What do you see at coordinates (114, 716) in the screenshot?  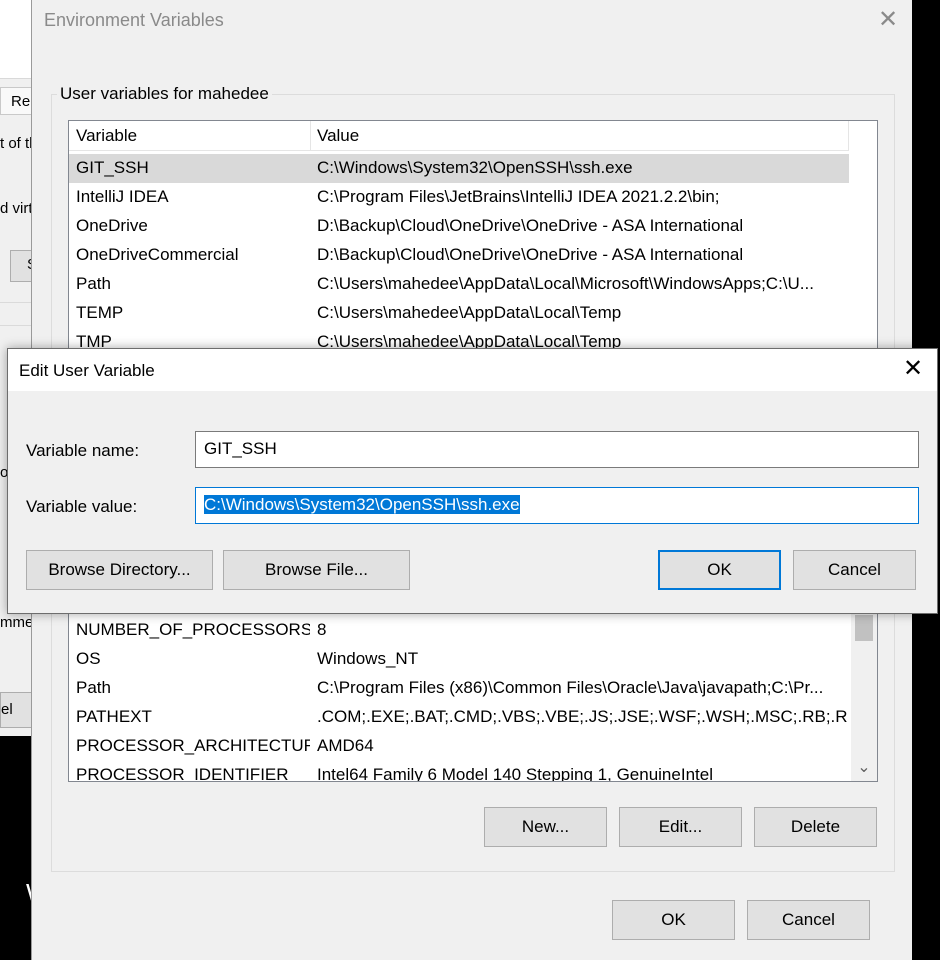 I see `variable-name: PATHEXT` at bounding box center [114, 716].